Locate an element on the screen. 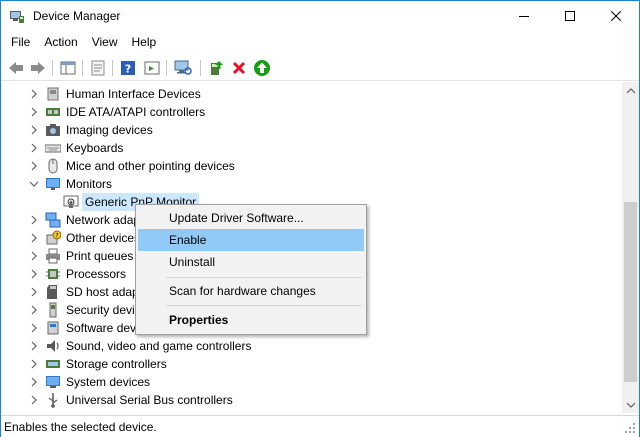 This screenshot has width=640, height=437. tree-item-human-interface-devices: Human Interface Devices is located at coordinates (311, 94).